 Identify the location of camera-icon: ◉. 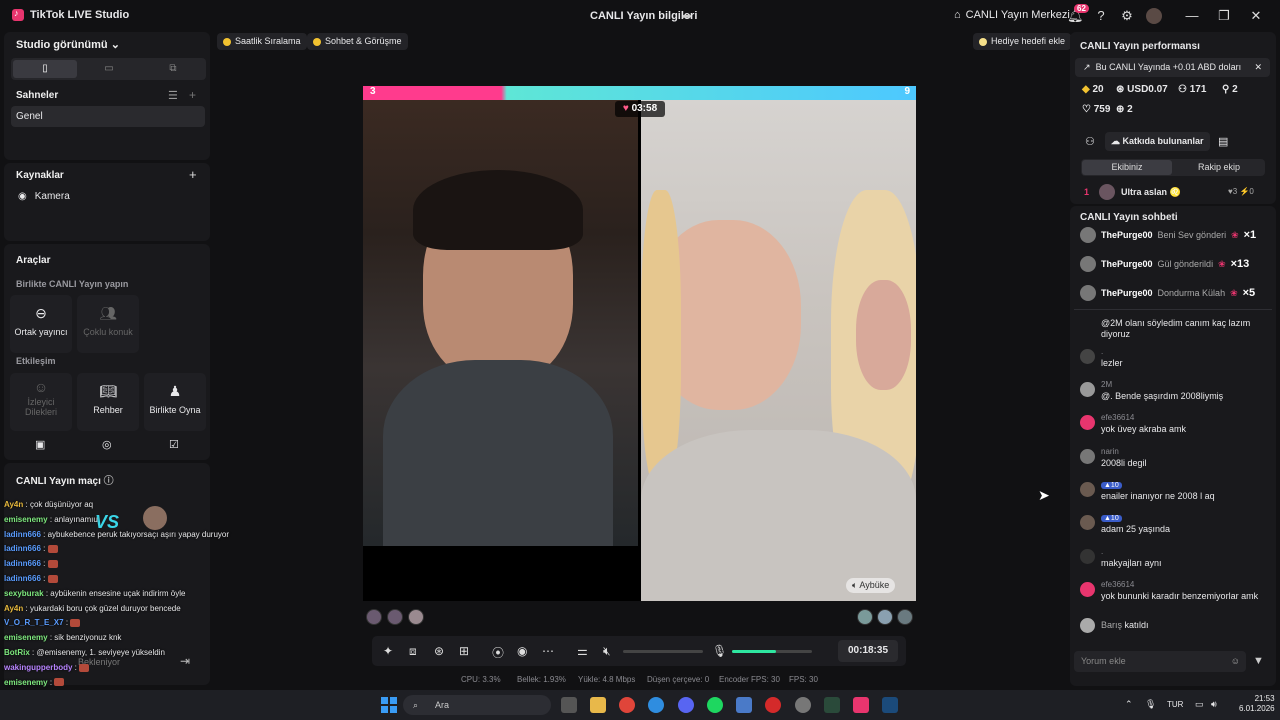
(22, 196).